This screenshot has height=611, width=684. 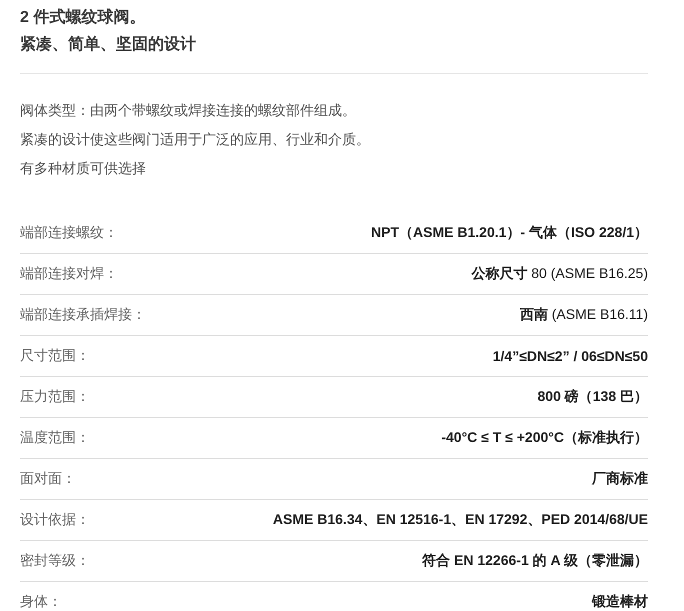 What do you see at coordinates (620, 602) in the screenshot?
I see `spec-value: 锻造棒材` at bounding box center [620, 602].